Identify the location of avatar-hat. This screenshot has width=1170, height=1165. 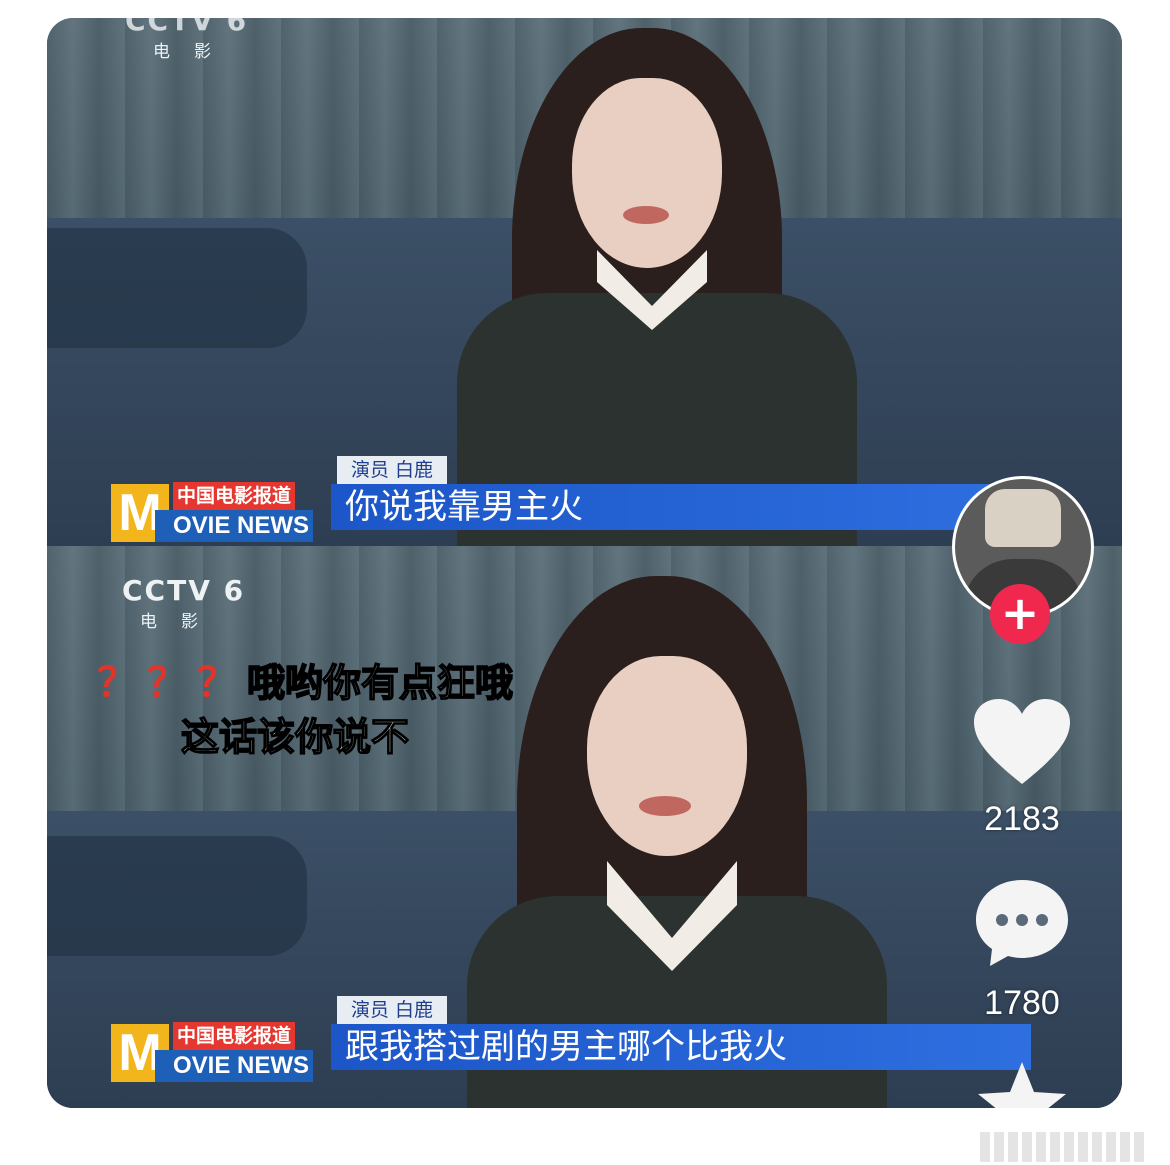
(1023, 518).